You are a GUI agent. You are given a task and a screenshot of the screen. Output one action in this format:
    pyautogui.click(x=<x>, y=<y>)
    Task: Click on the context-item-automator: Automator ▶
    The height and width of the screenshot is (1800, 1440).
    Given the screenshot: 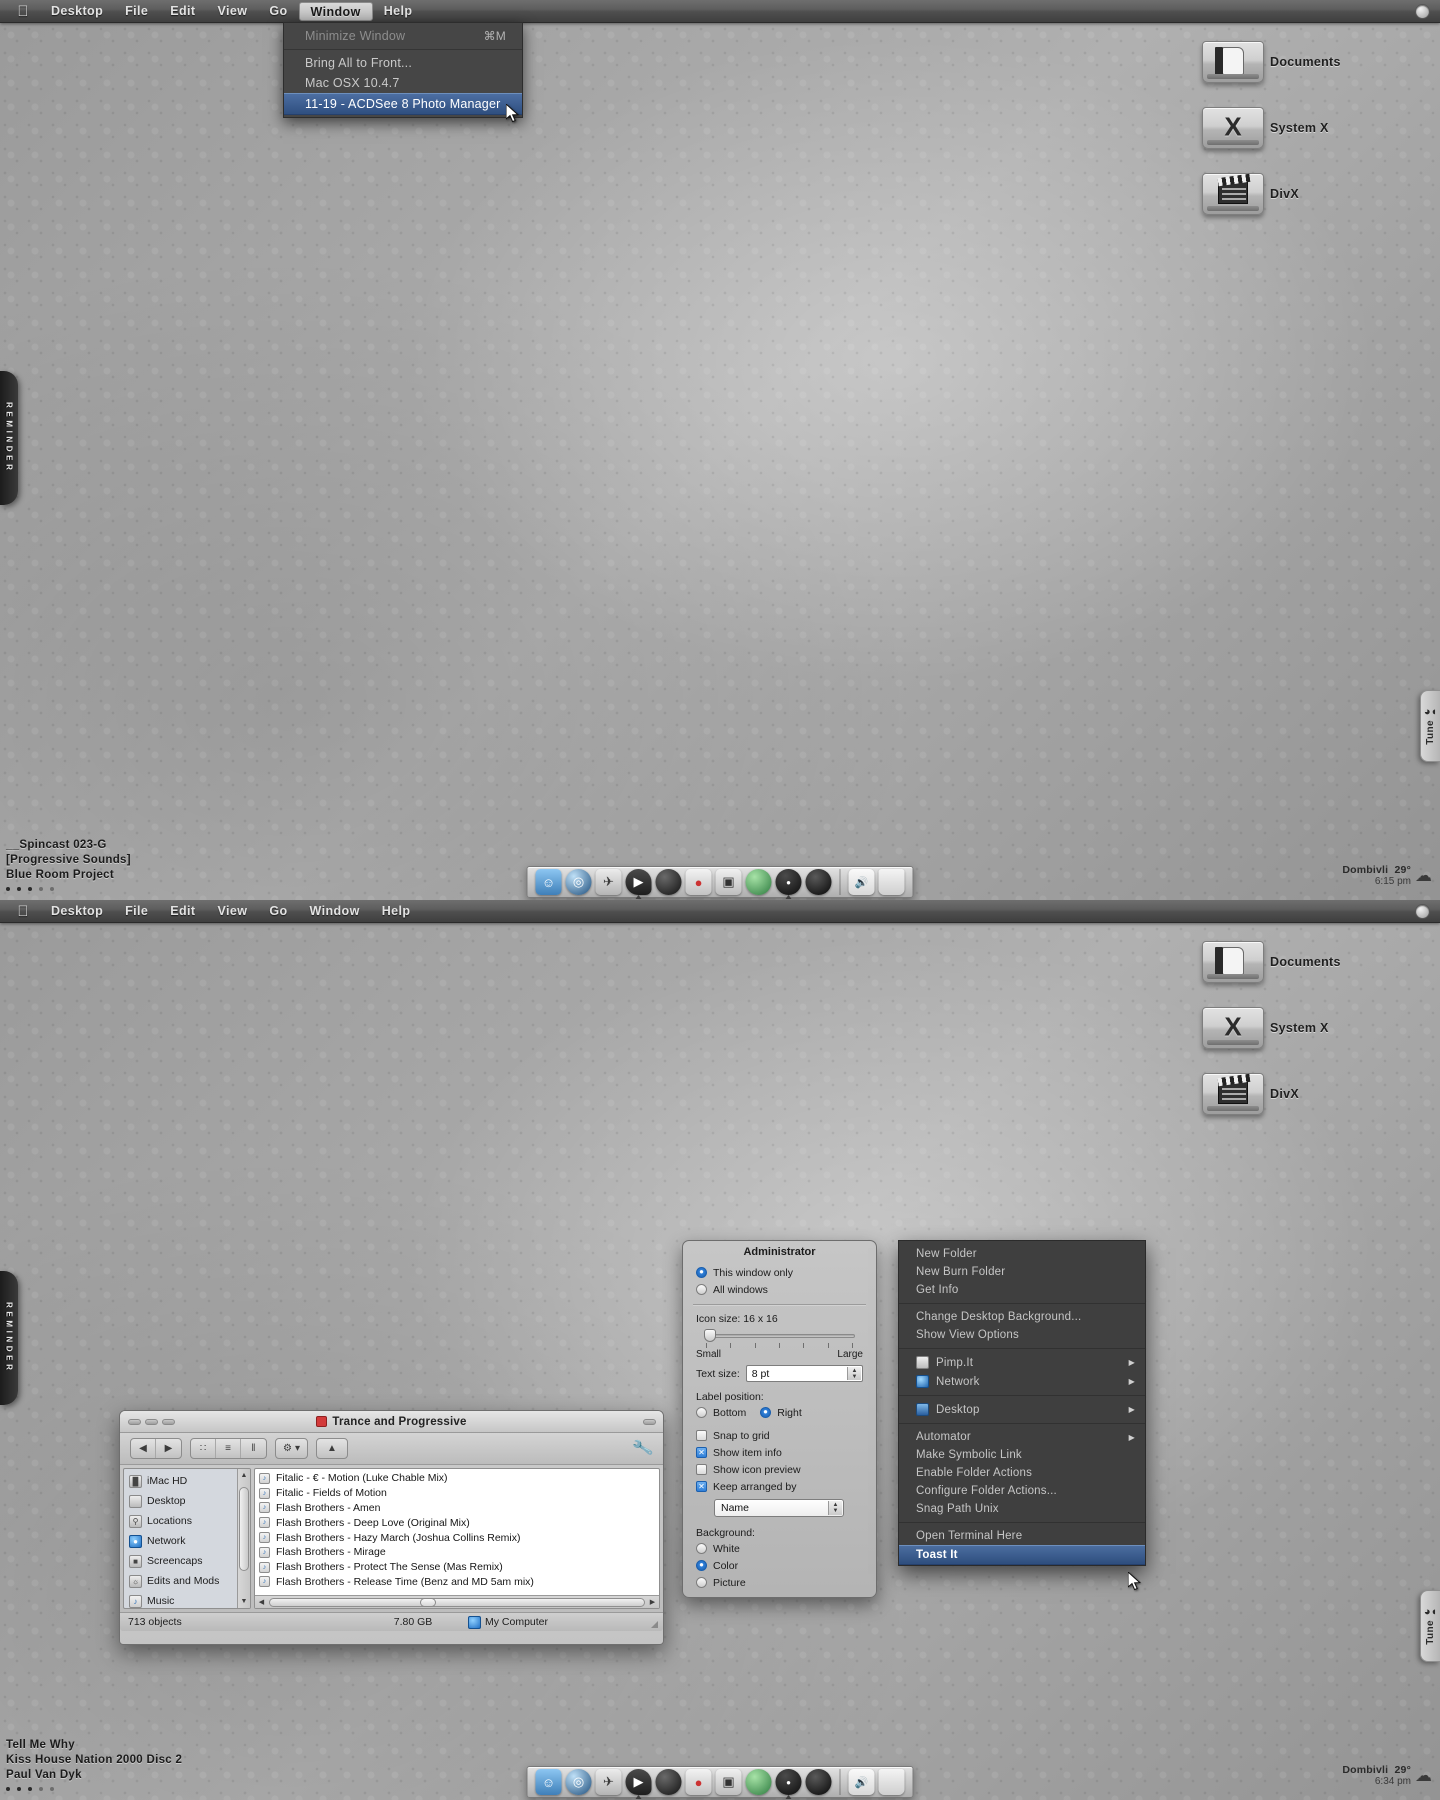 What is the action you would take?
    pyautogui.click(x=1022, y=1437)
    